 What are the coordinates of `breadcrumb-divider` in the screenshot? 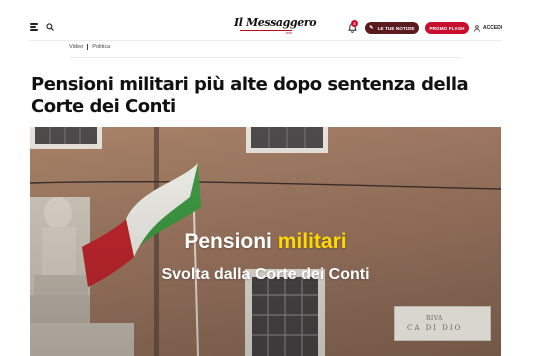 It's located at (265, 57).